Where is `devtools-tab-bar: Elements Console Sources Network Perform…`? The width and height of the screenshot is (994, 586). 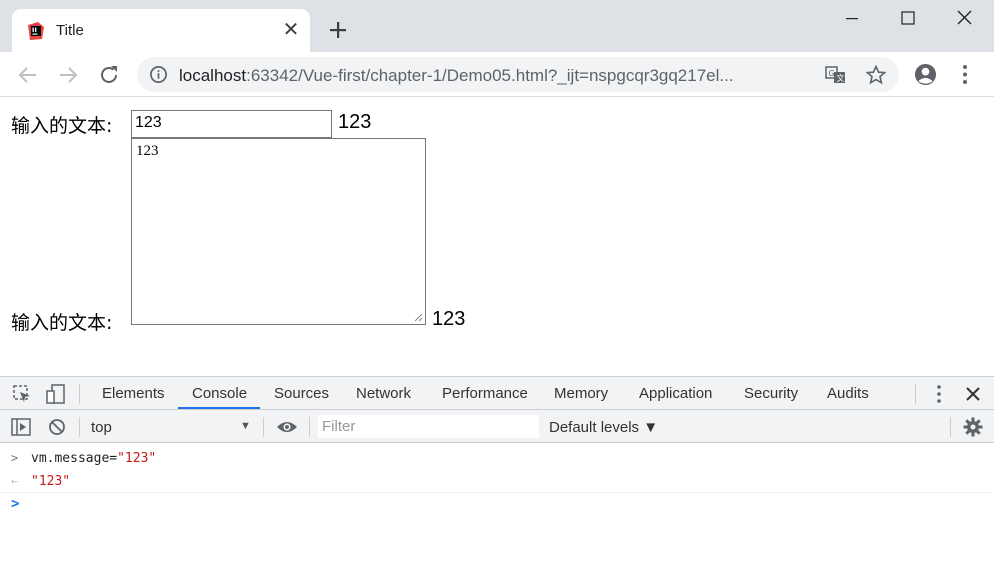
devtools-tab-bar: Elements Console Sources Network Perform… is located at coordinates (497, 393).